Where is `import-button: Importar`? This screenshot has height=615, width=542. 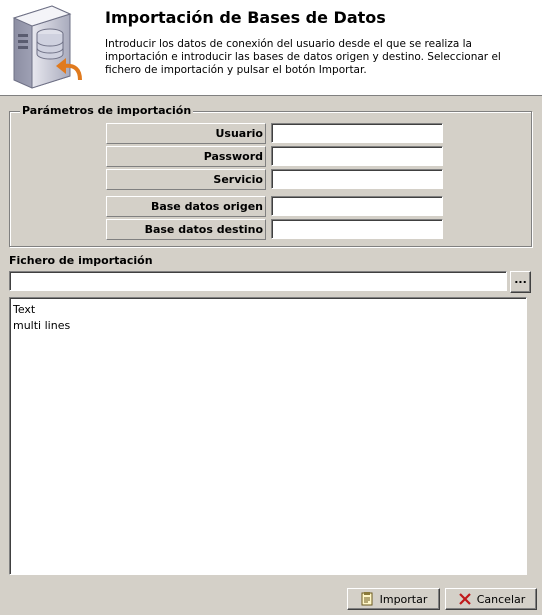
import-button: Importar is located at coordinates (393, 599).